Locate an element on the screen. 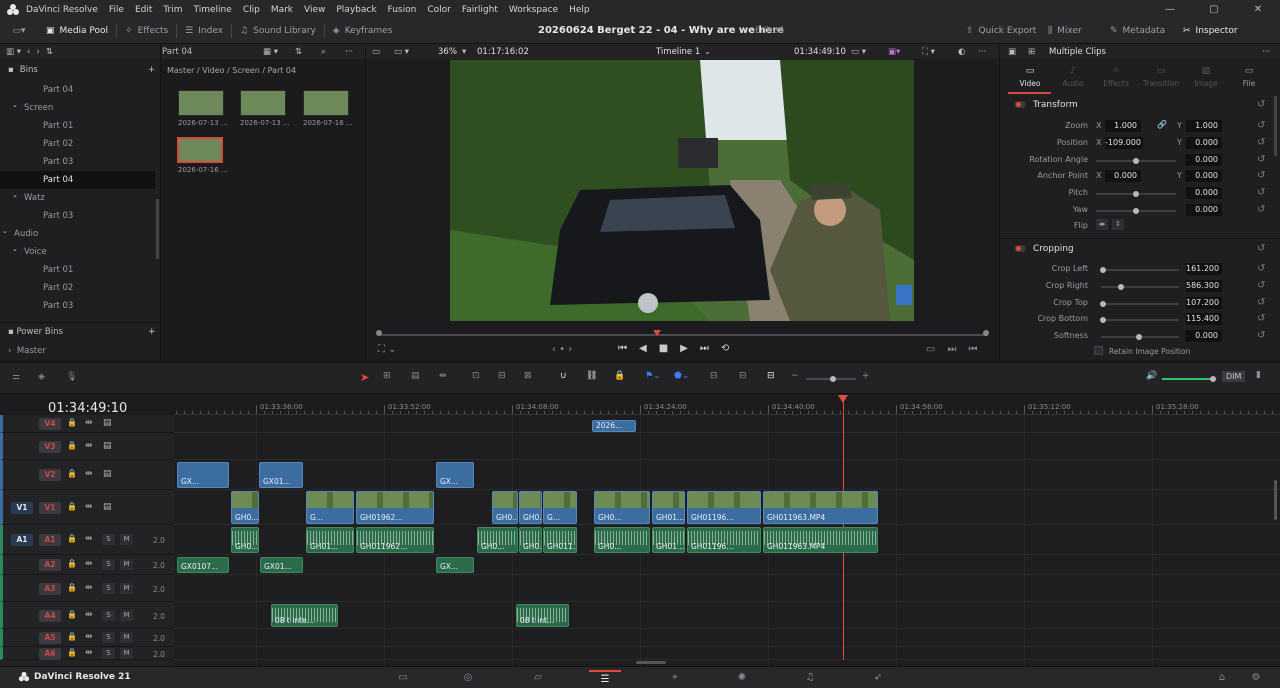  transform-section-header: Transform ↺ is located at coordinates (1140, 105).